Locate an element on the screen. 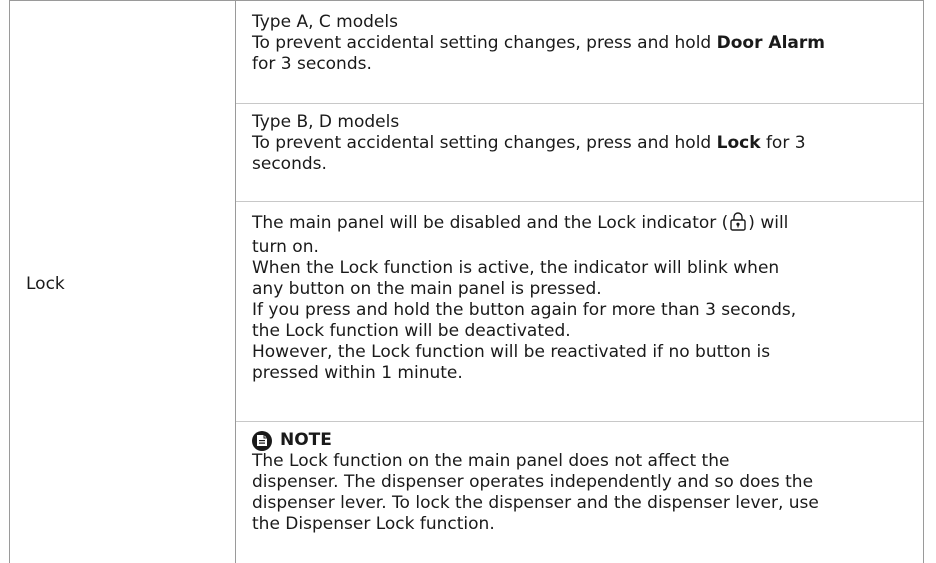  door-alarm-button-name: Door Alarm is located at coordinates (770, 43).